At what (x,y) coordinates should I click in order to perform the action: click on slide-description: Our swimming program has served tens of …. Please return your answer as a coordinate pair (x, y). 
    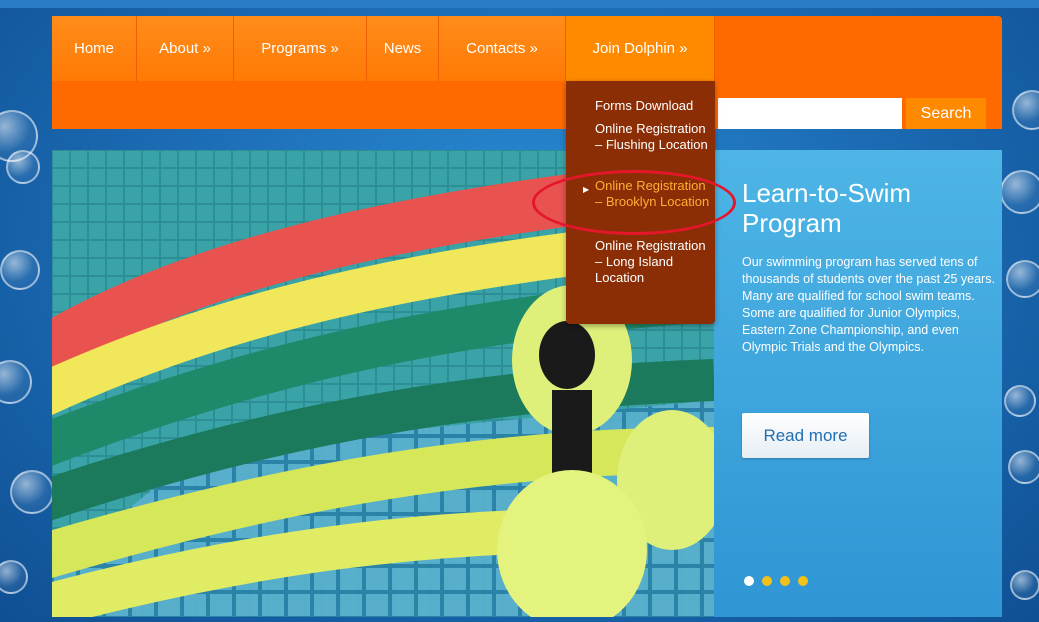
    Looking at the image, I should click on (868, 304).